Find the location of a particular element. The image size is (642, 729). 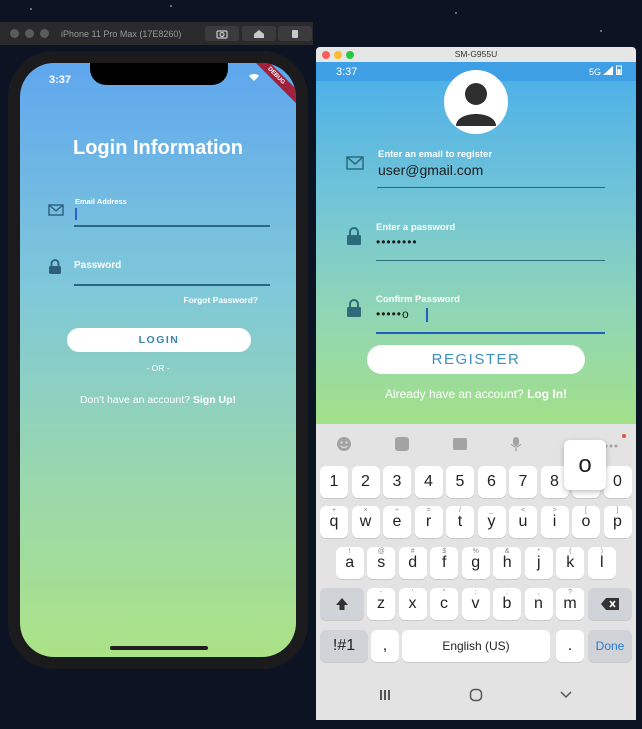

close-window-button is located at coordinates (14, 33).